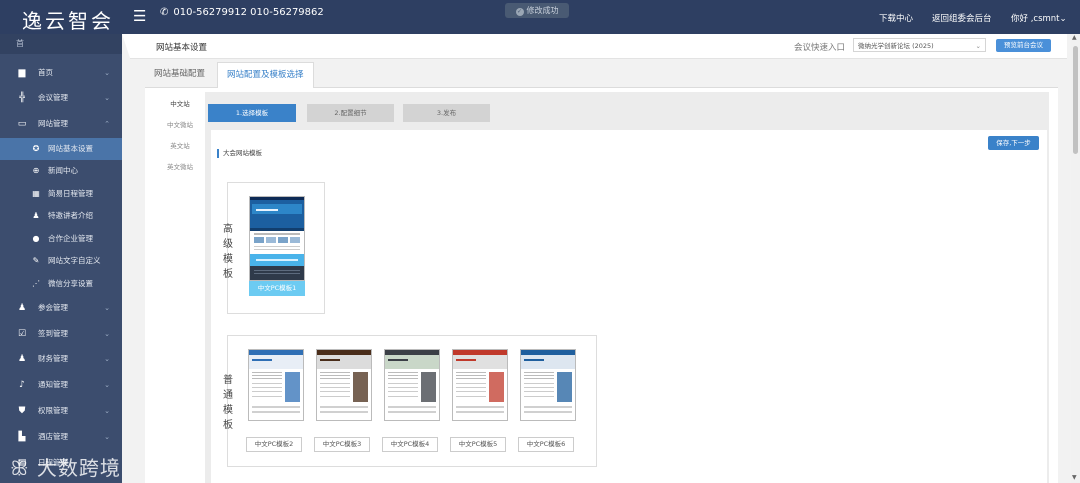  What do you see at coordinates (1075, 100) in the screenshot?
I see `scroll-thumb` at bounding box center [1075, 100].